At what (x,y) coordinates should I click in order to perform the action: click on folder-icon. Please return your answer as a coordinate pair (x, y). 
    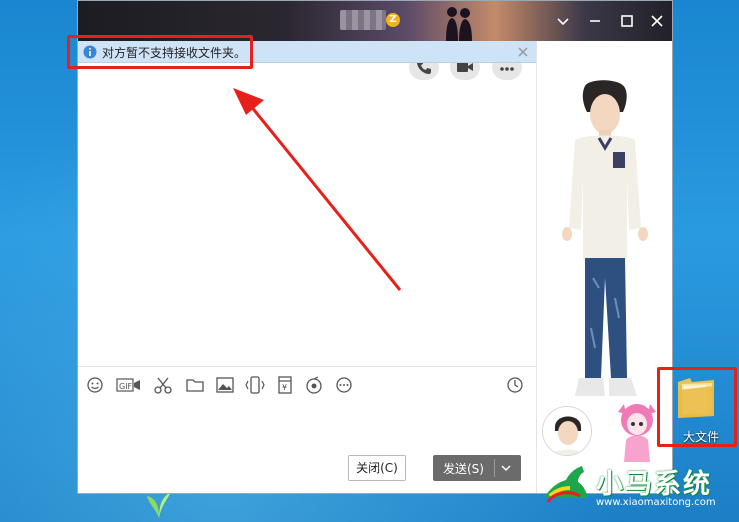
    Looking at the image, I should click on (195, 385).